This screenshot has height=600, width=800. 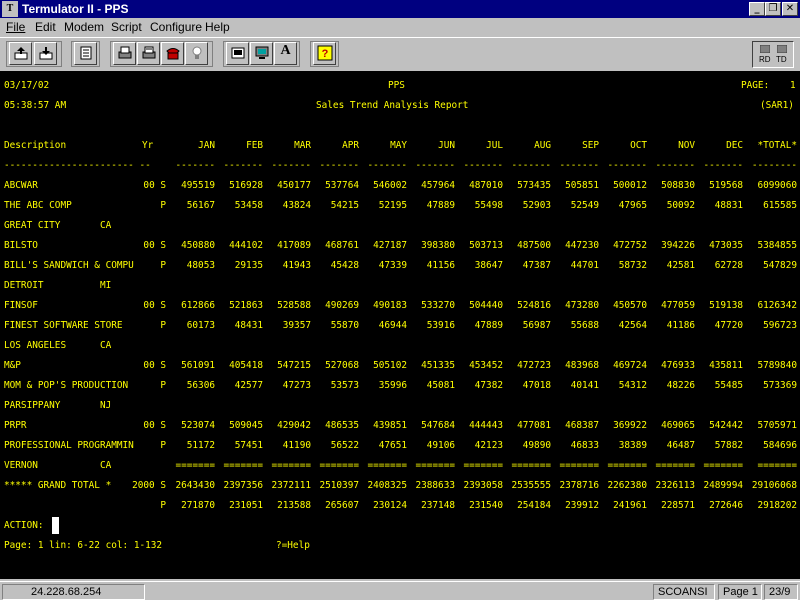 I want to click on menu-script: Script, so click(x=126, y=27).